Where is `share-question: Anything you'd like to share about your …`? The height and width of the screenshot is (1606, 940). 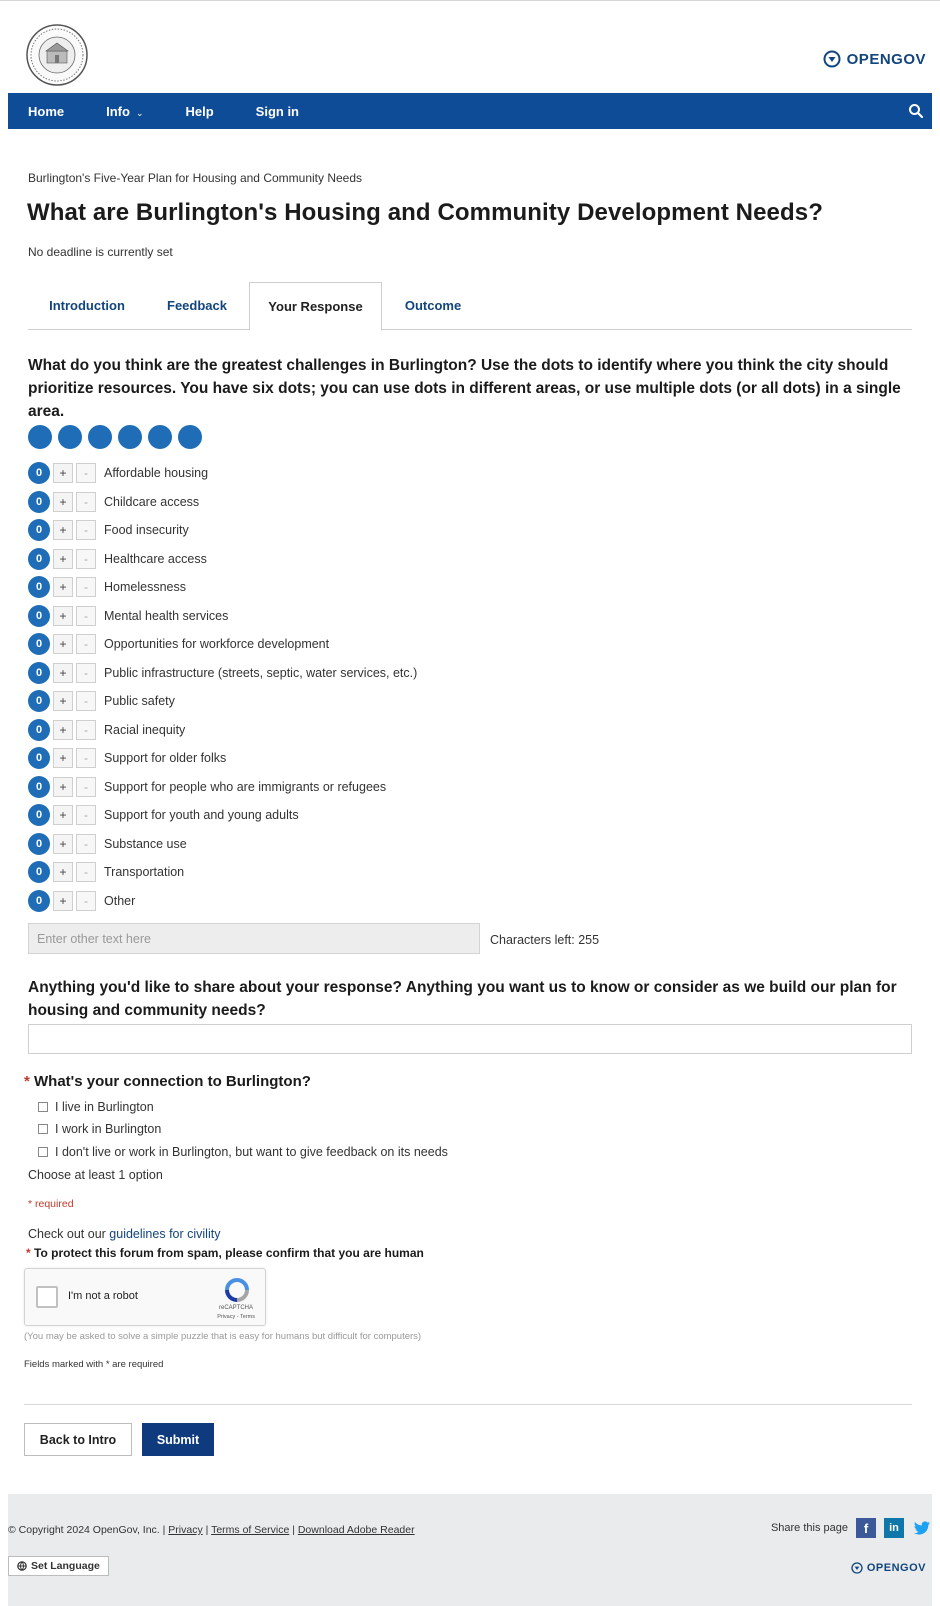
share-question: Anything you'd like to share about your … is located at coordinates (462, 999).